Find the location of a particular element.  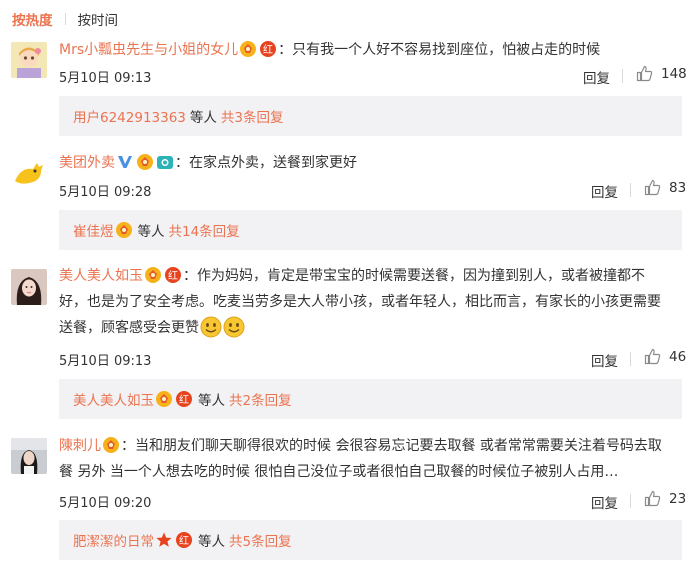

like-count: 46 is located at coordinates (678, 356).